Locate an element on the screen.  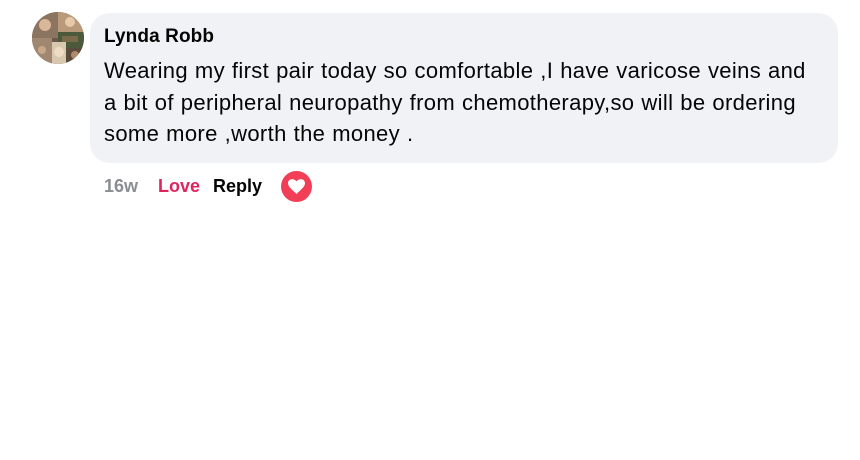
love-button: Love is located at coordinates (179, 186).